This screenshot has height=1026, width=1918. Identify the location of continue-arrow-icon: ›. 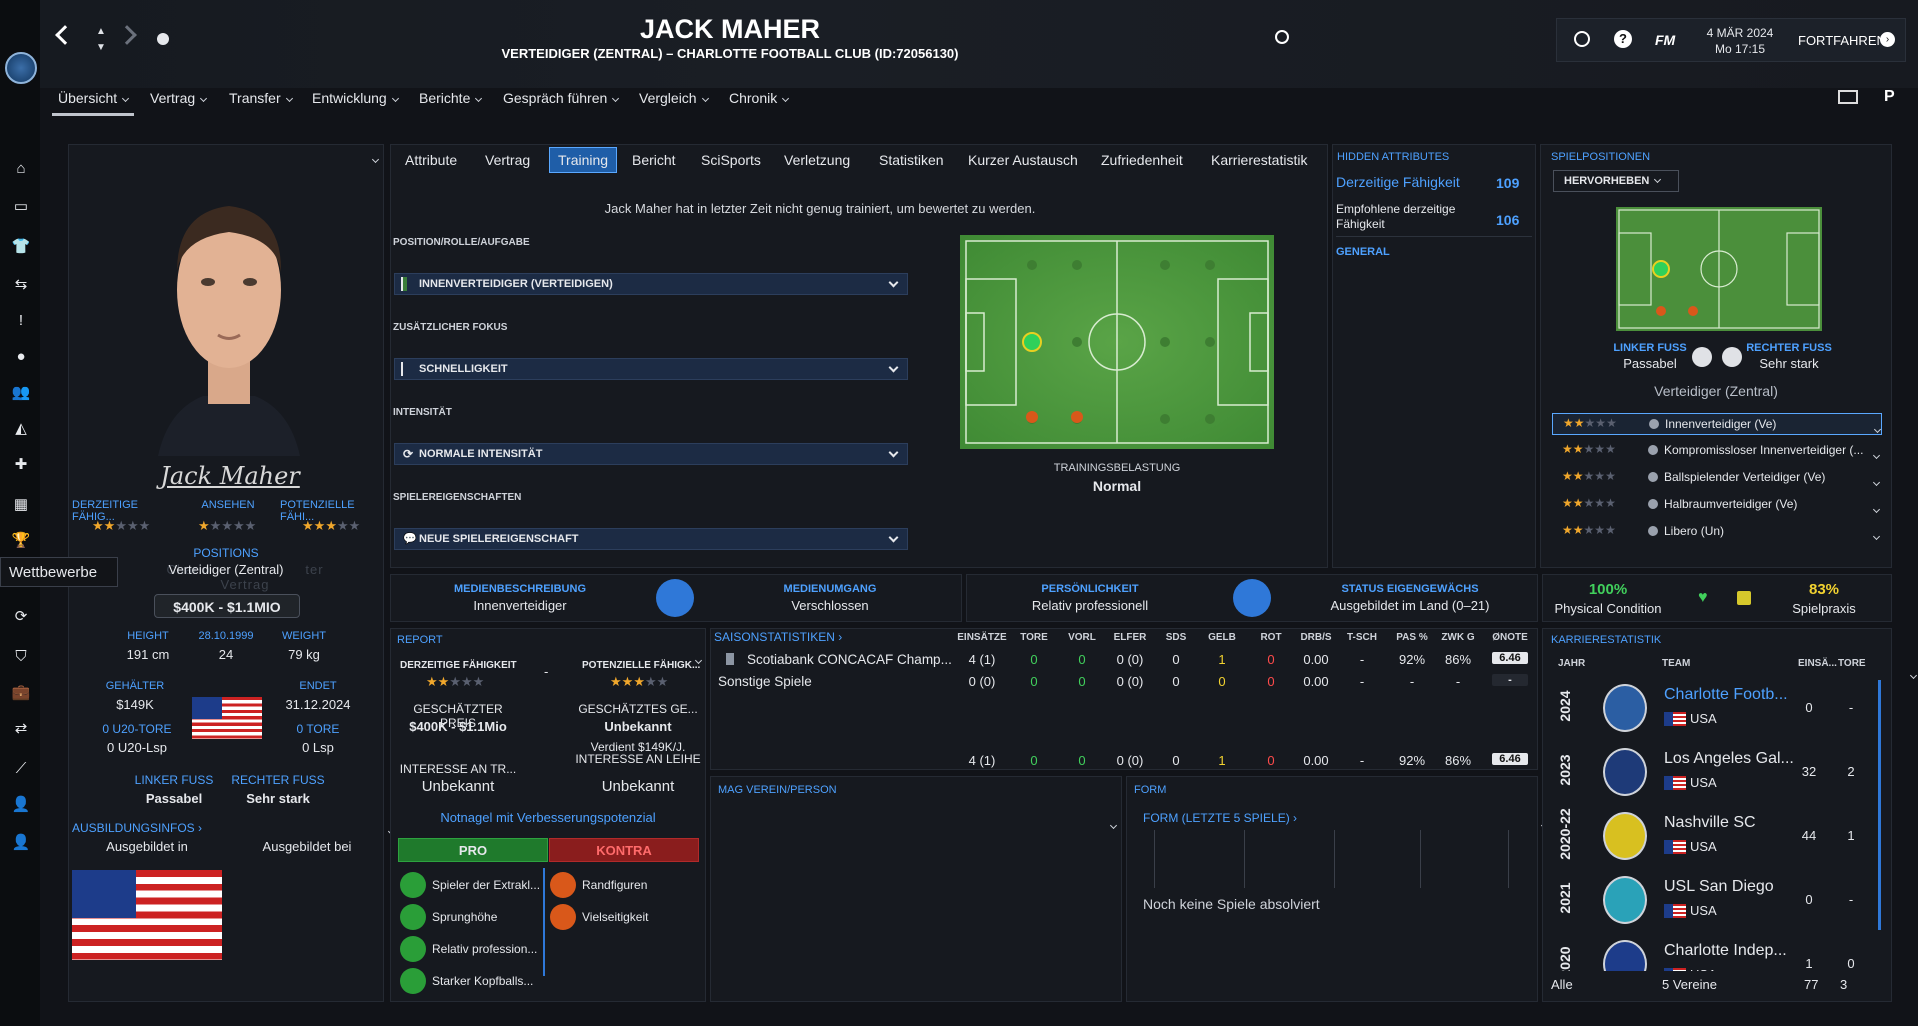
(1887, 39).